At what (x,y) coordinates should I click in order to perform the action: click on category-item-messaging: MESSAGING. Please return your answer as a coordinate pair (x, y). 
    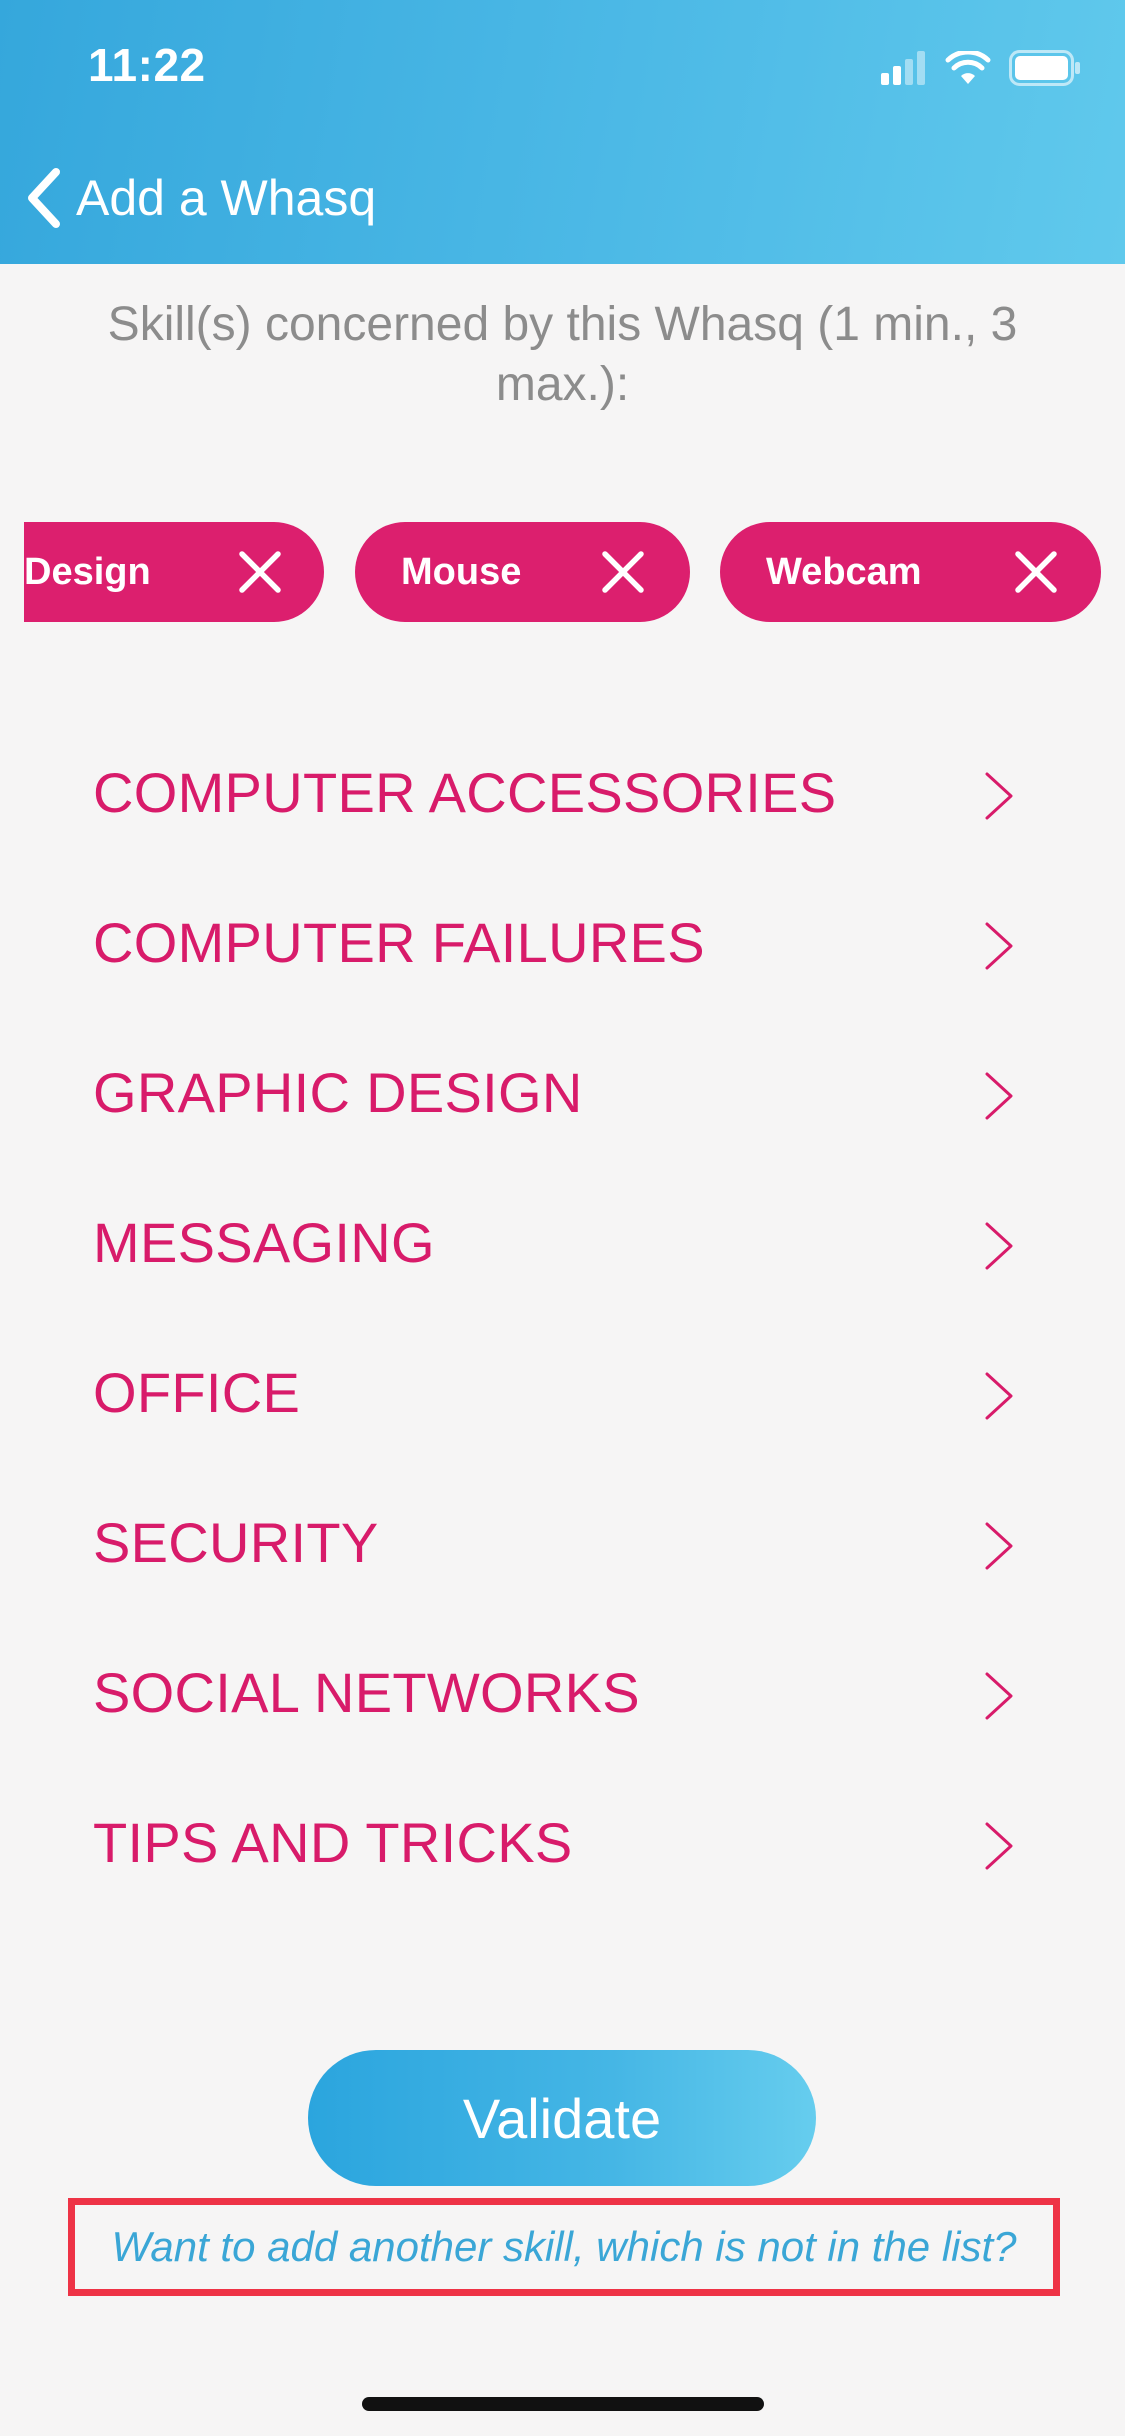
    Looking at the image, I should click on (562, 1265).